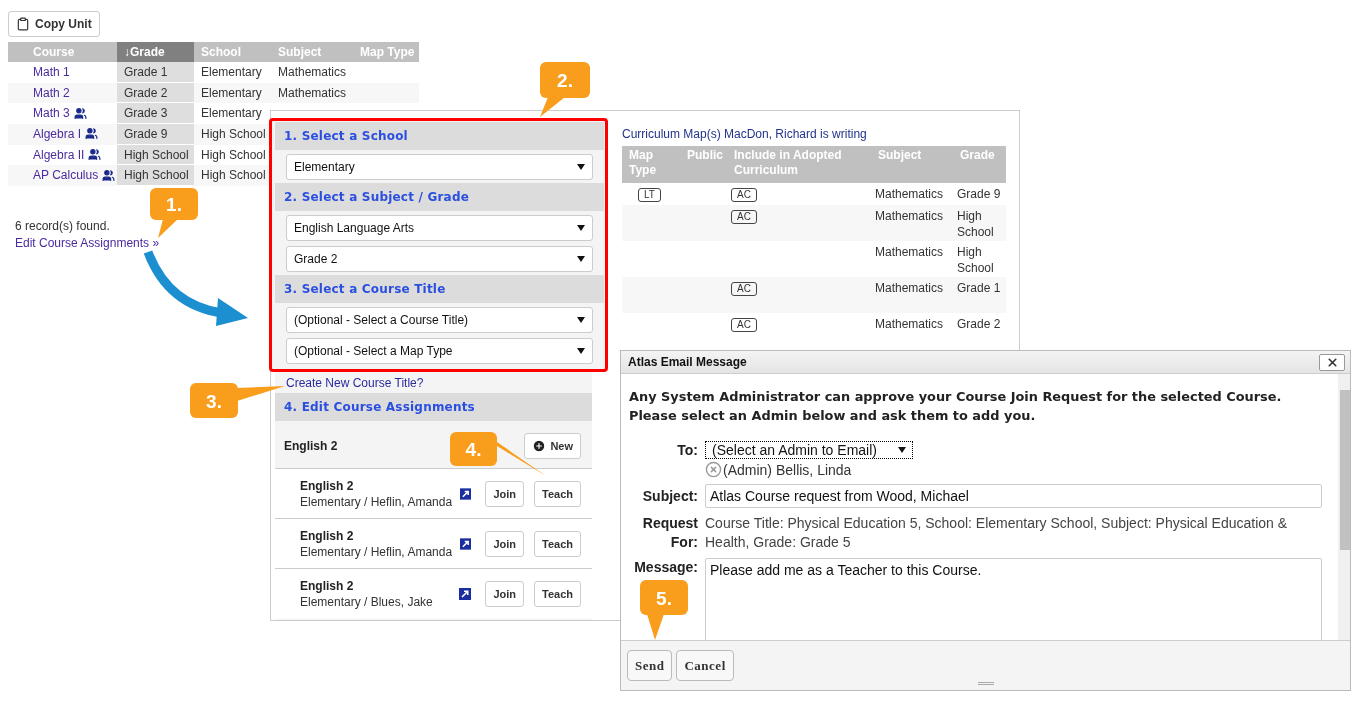 The height and width of the screenshot is (702, 1362). I want to click on records-count: 6 record(s) found., so click(62, 226).